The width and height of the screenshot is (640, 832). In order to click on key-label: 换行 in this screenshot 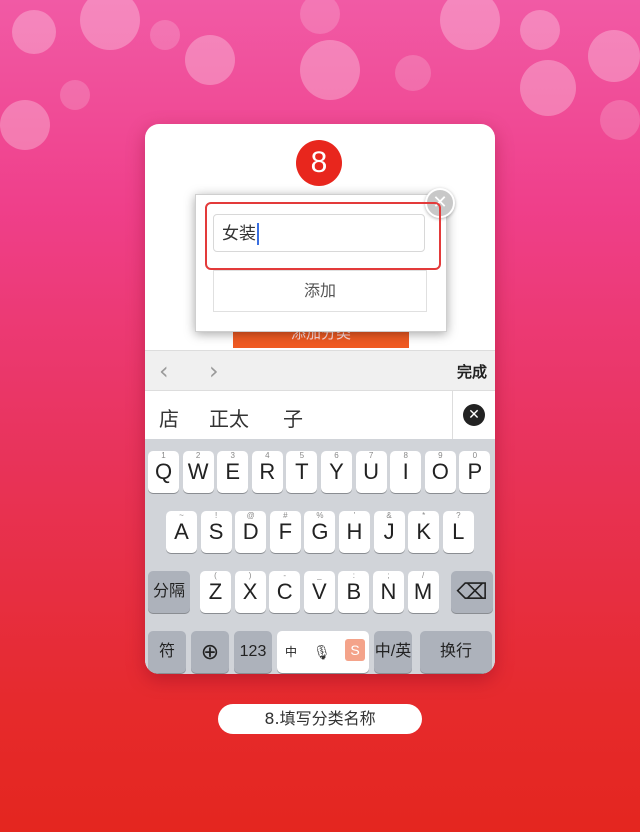, I will do `click(455, 651)`.